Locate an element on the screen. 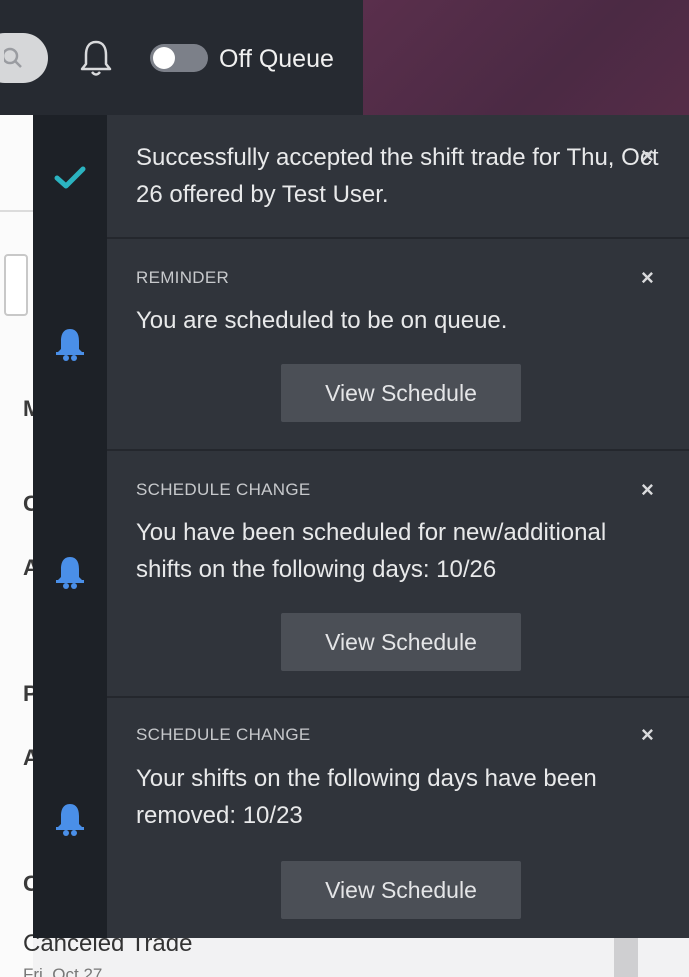  queue-toggle-label: Off Queue is located at coordinates (276, 59).